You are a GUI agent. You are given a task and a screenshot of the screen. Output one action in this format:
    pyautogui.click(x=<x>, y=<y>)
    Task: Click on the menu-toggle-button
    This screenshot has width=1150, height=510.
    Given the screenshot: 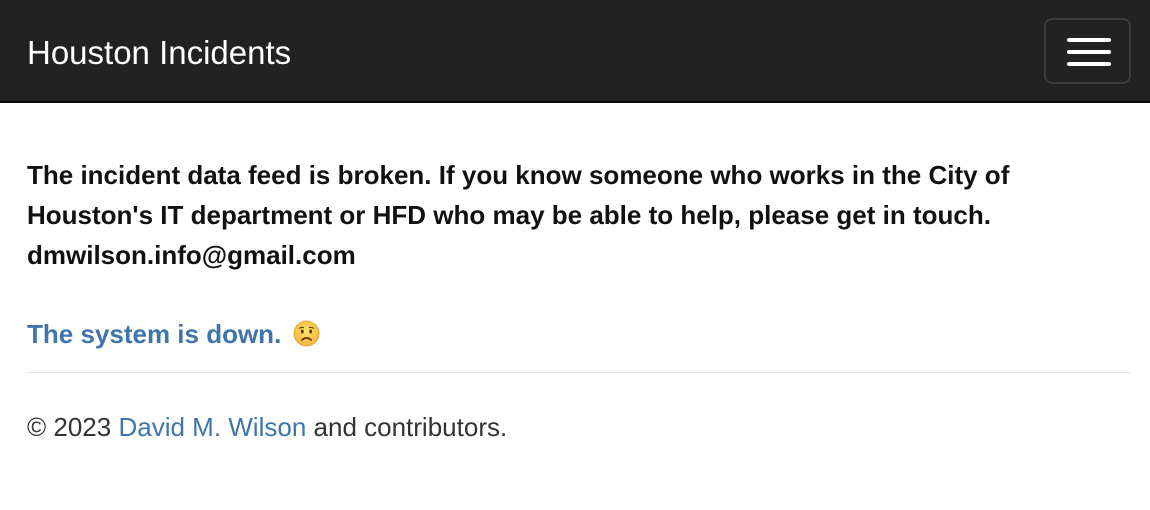 What is the action you would take?
    pyautogui.click(x=1087, y=51)
    